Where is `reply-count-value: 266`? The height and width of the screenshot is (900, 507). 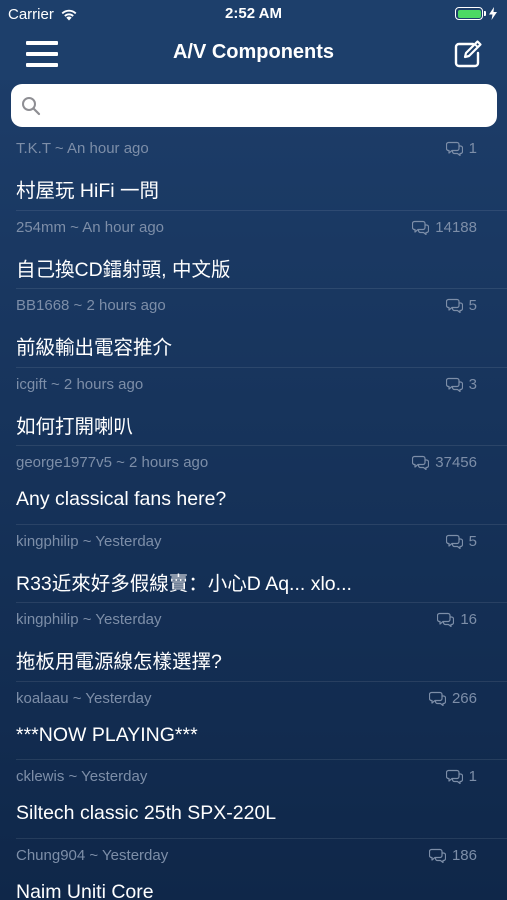 reply-count-value: 266 is located at coordinates (464, 698).